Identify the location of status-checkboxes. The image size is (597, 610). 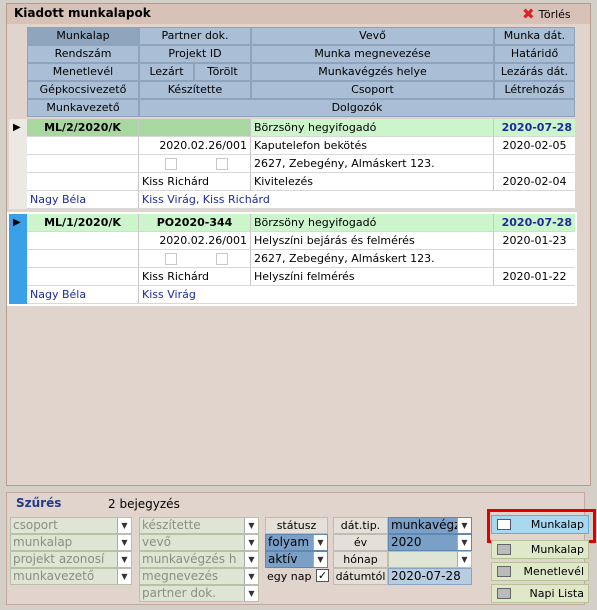
(195, 164).